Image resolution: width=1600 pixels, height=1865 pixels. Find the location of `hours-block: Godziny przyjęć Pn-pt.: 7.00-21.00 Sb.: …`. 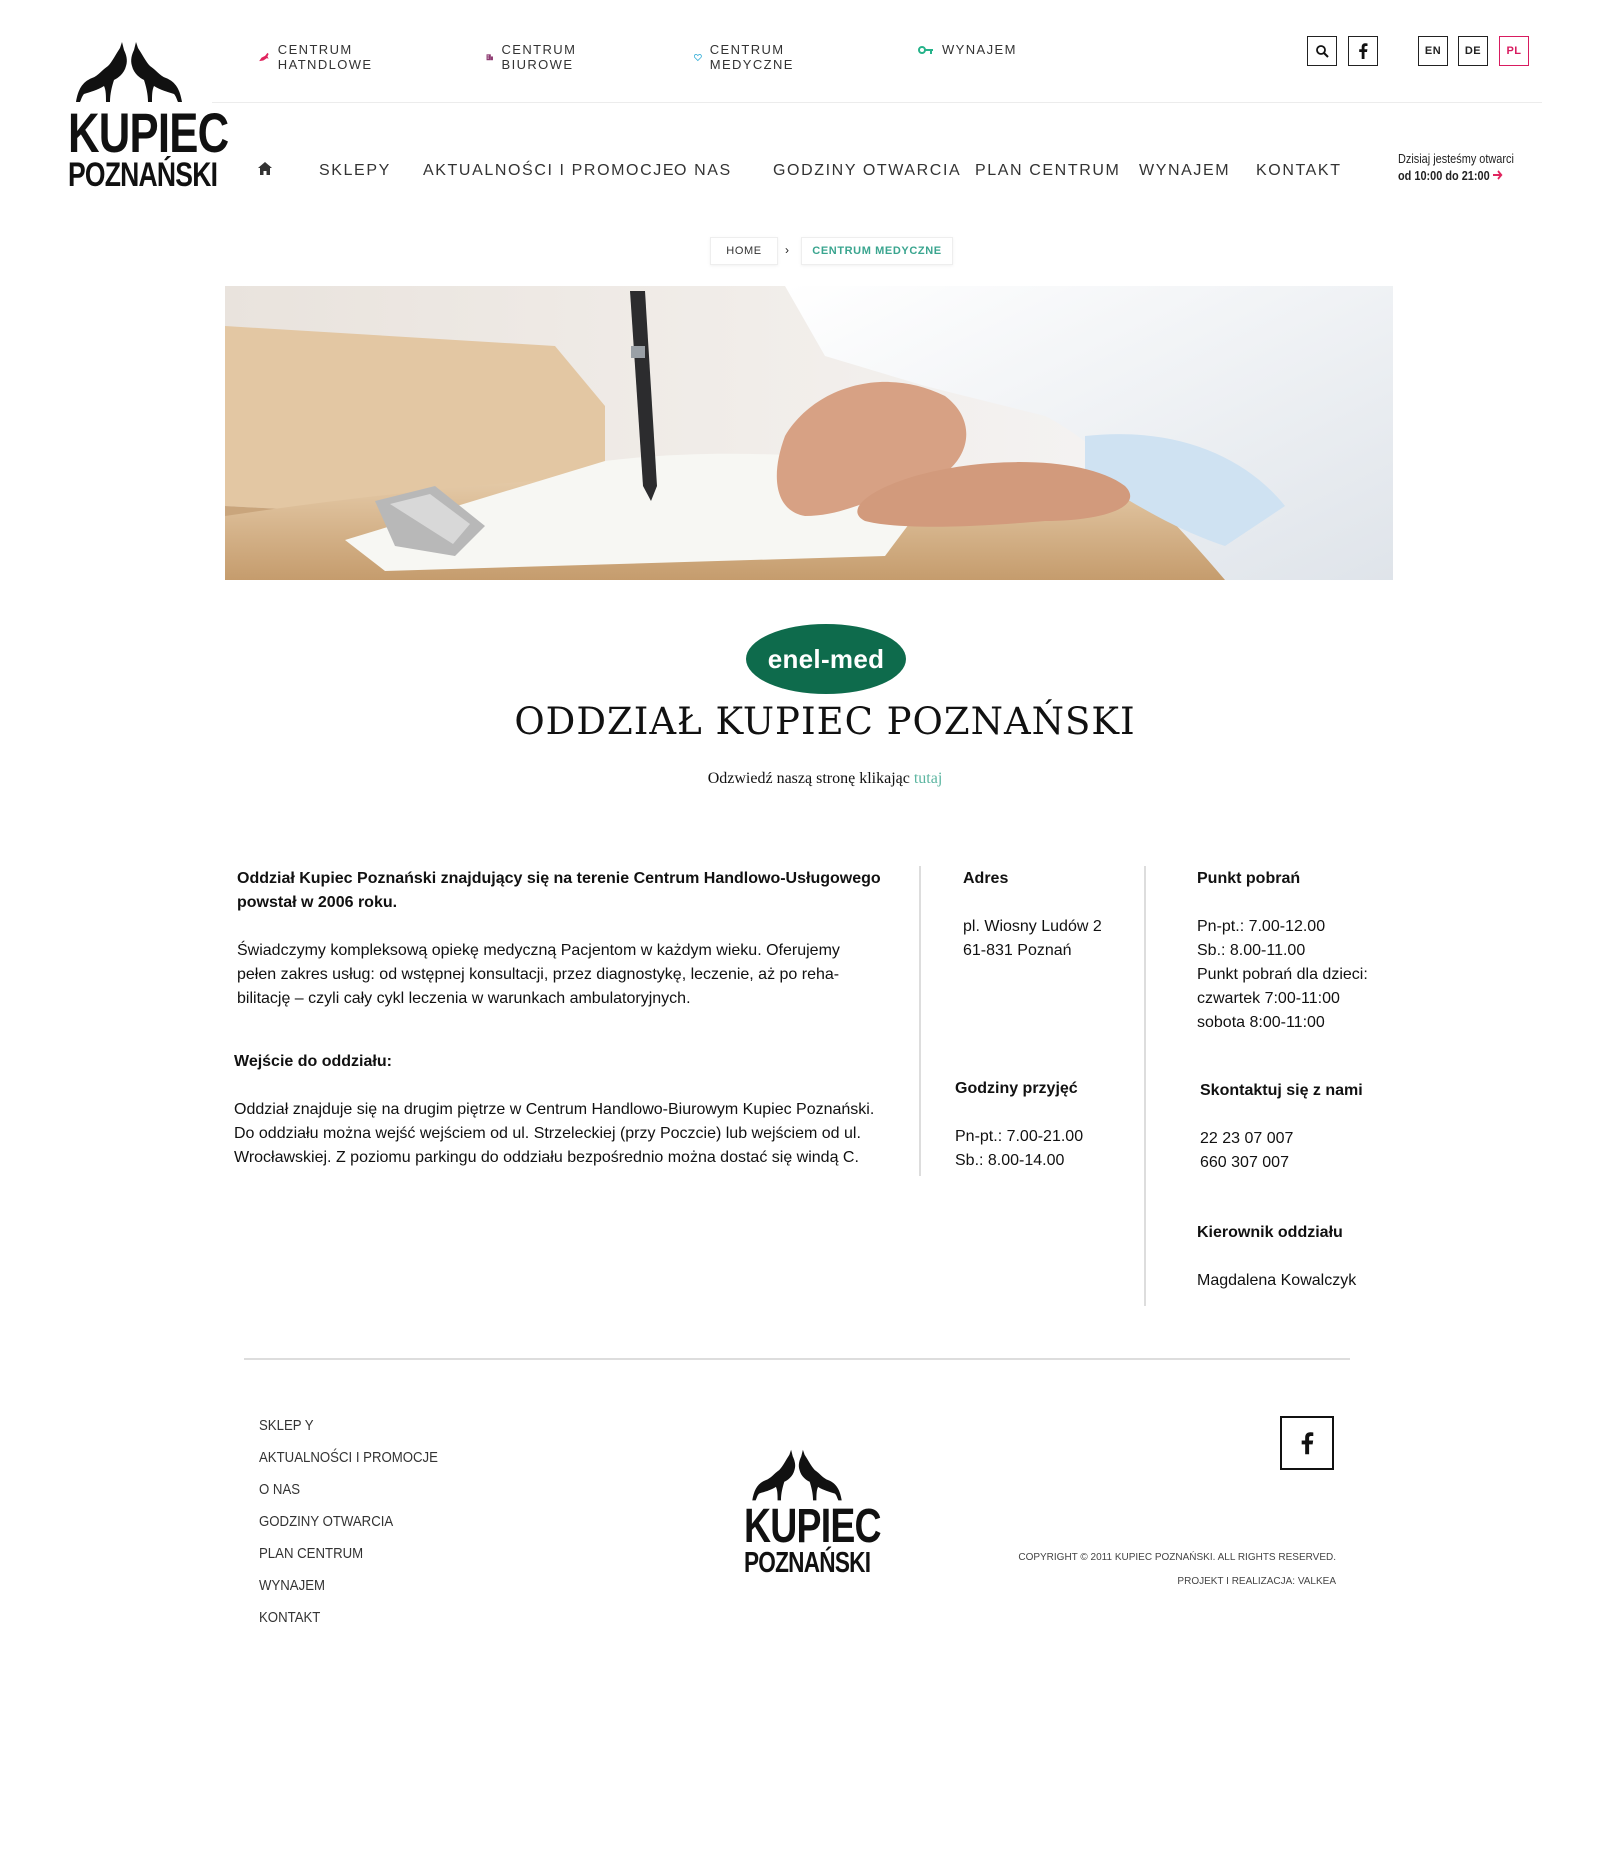

hours-block: Godziny przyjęć Pn-pt.: 7.00-21.00 Sb.: … is located at coordinates (1045, 1125).